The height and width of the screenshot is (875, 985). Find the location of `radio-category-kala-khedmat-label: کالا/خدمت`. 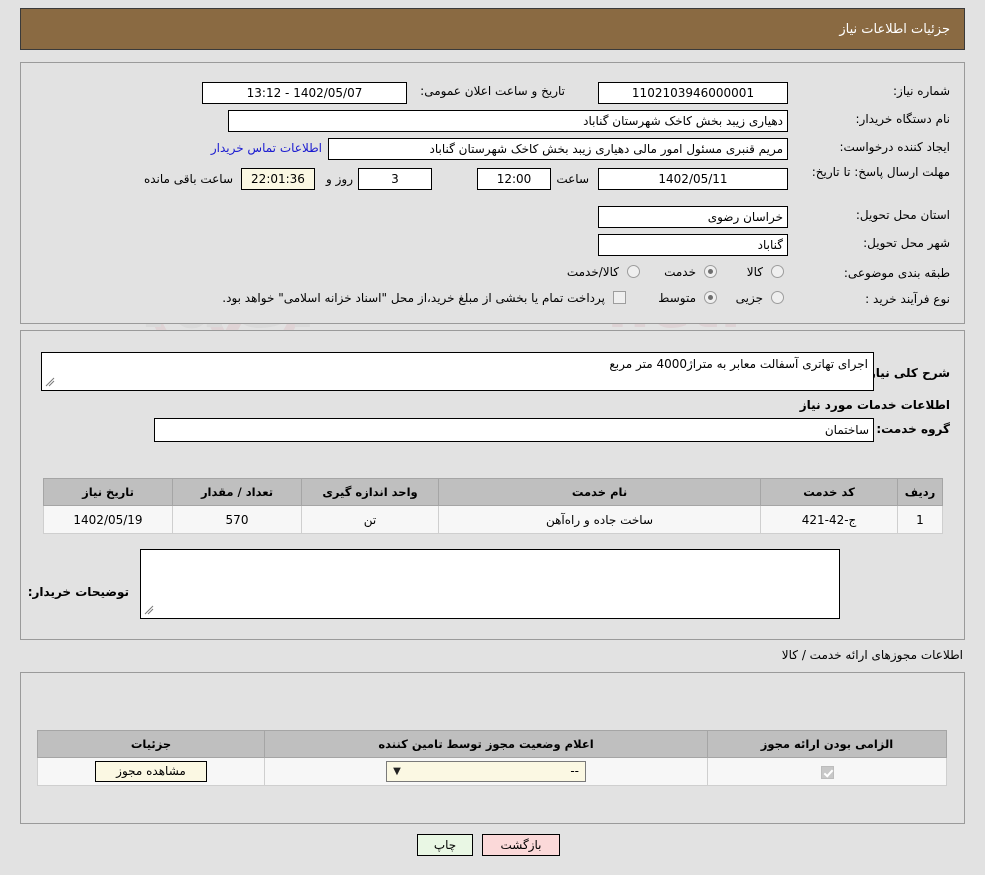

radio-category-kala-khedmat-label: کالا/خدمت is located at coordinates (592, 272).